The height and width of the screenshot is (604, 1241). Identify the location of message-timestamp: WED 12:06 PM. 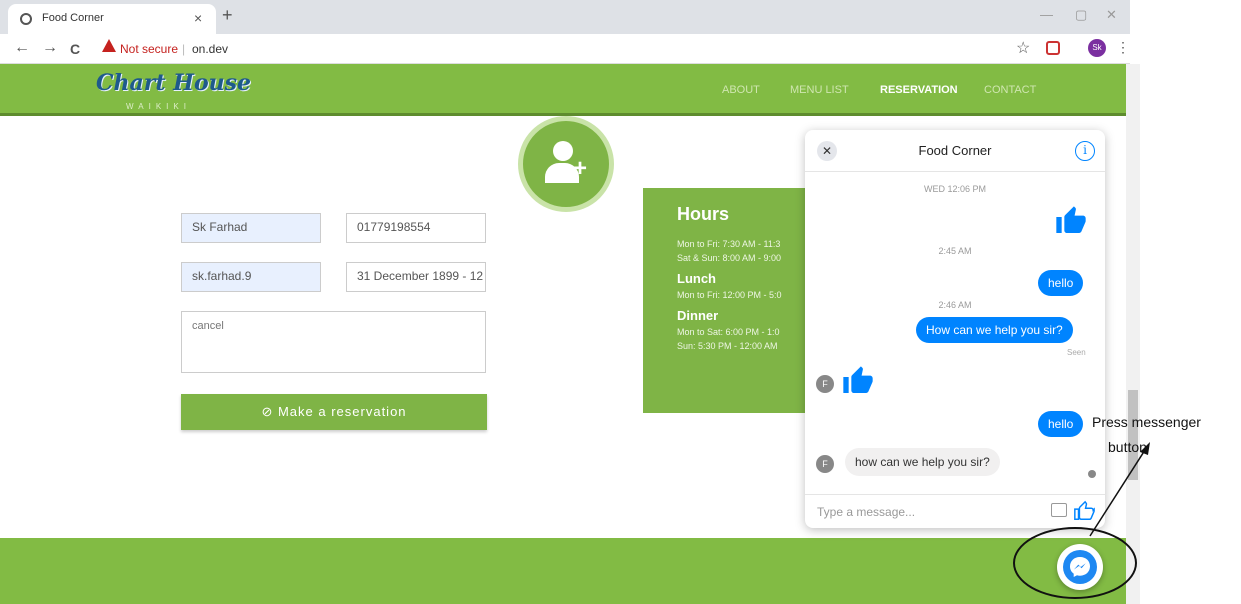
(955, 189).